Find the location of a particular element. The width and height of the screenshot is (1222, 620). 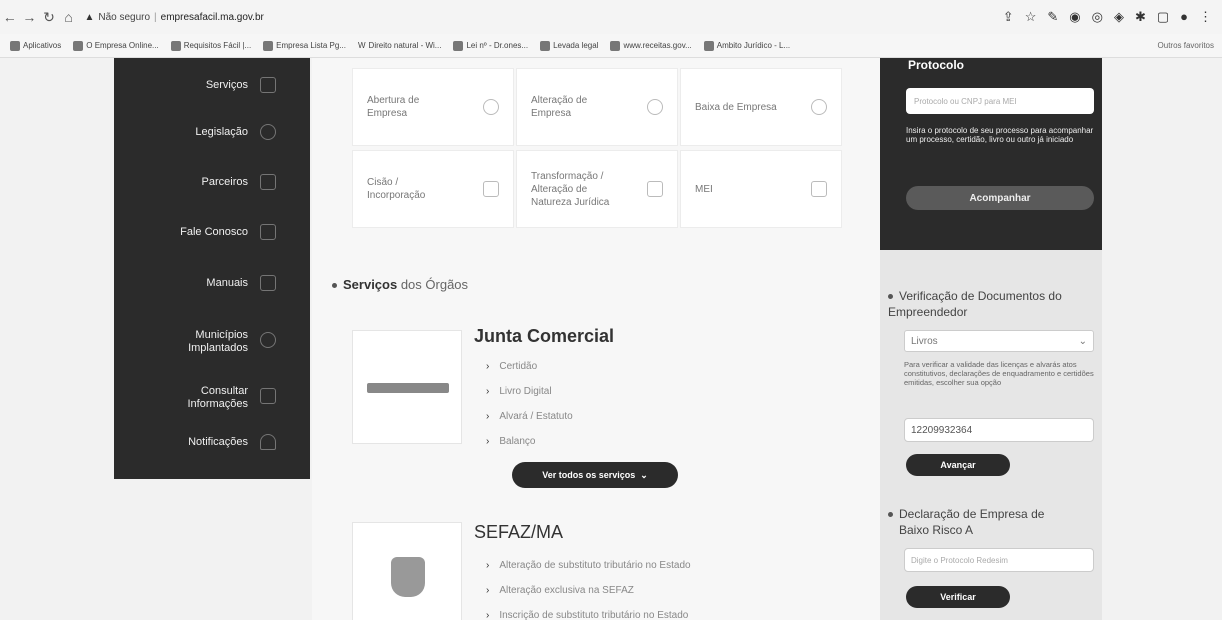

services-icon is located at coordinates (268, 85).